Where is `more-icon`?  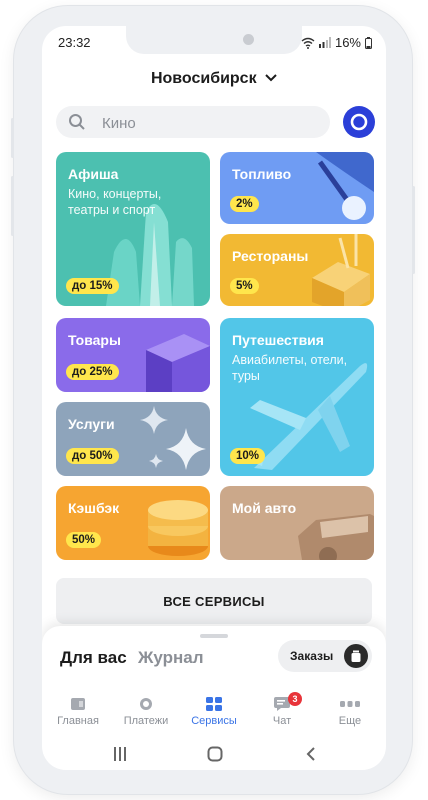
more-icon is located at coordinates (350, 704).